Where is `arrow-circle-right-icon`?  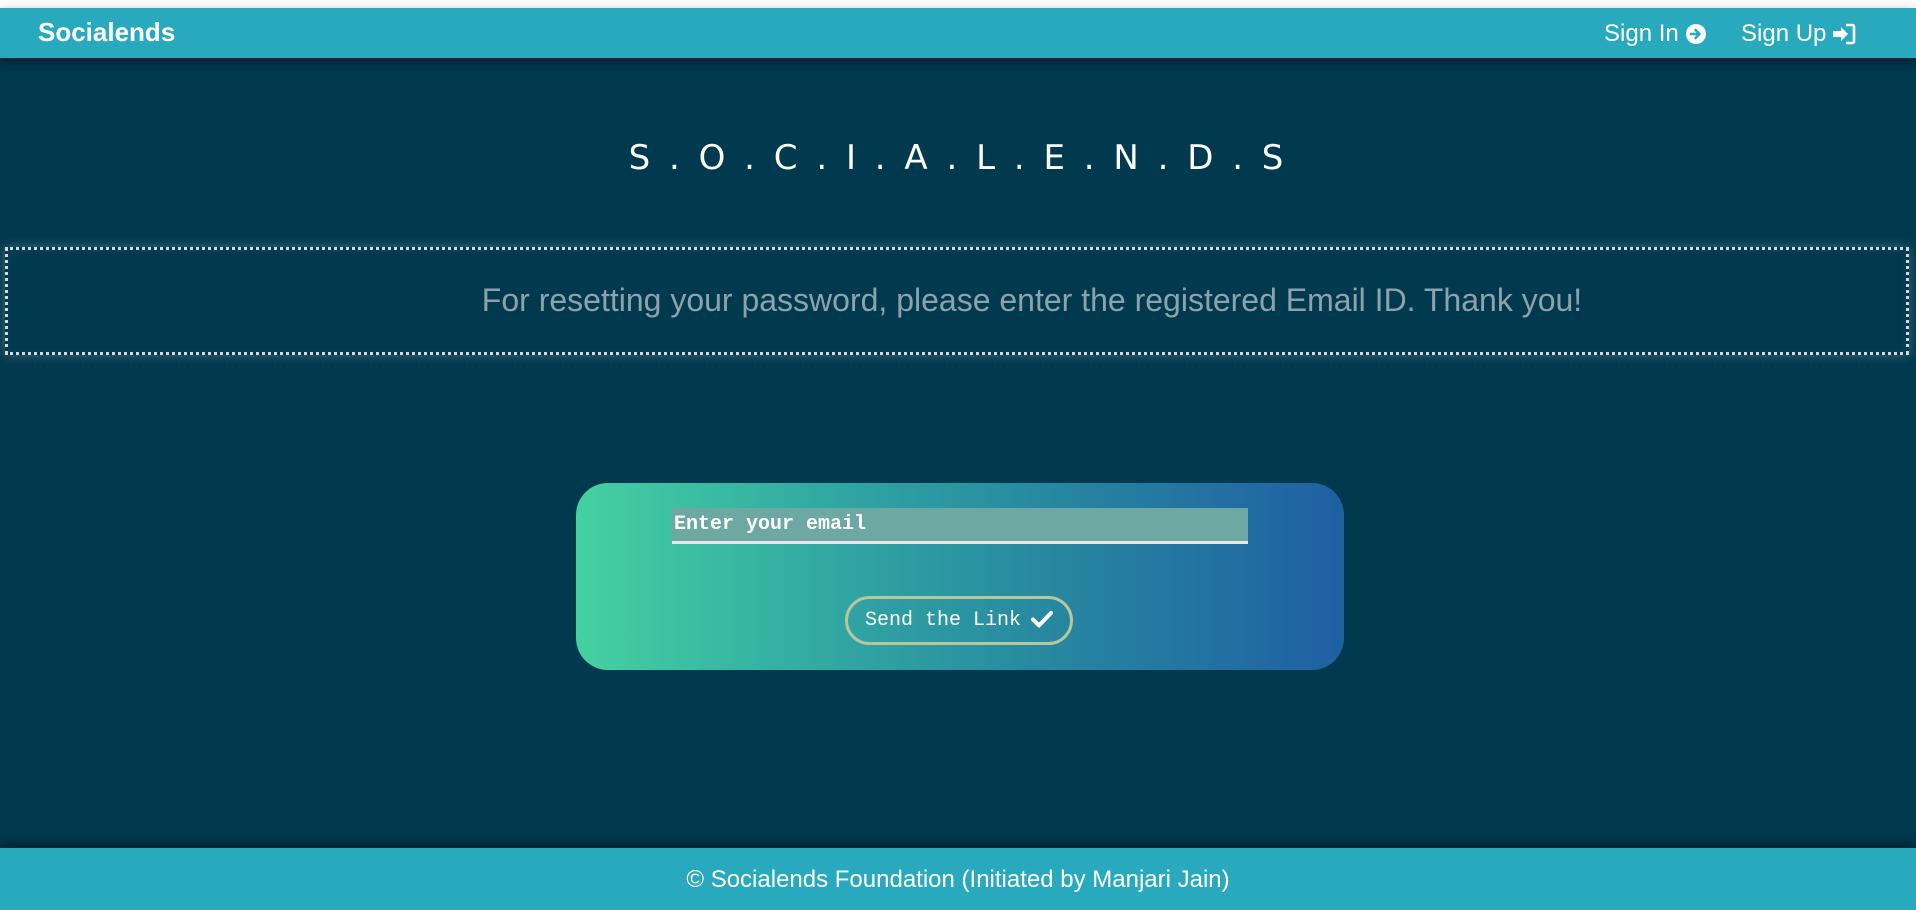
arrow-circle-right-icon is located at coordinates (1696, 34).